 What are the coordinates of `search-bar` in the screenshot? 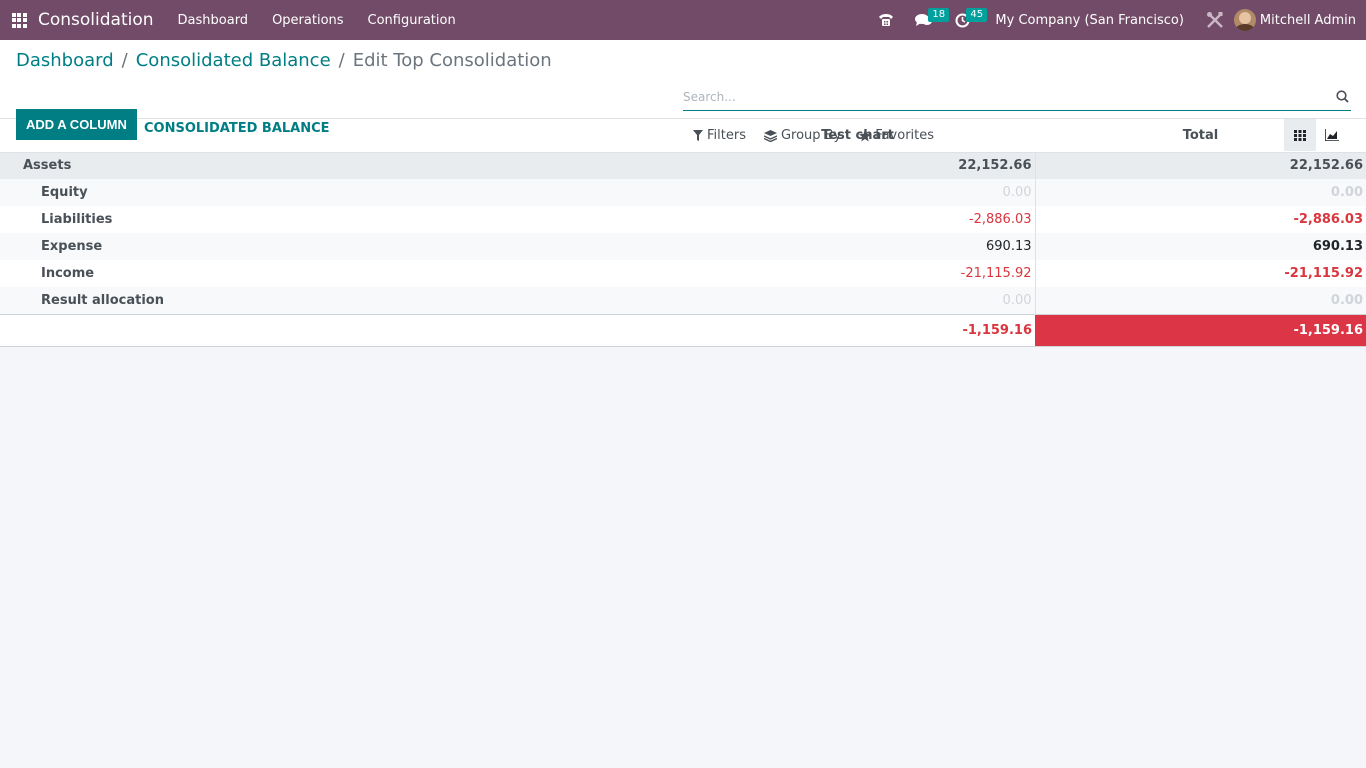 It's located at (1017, 97).